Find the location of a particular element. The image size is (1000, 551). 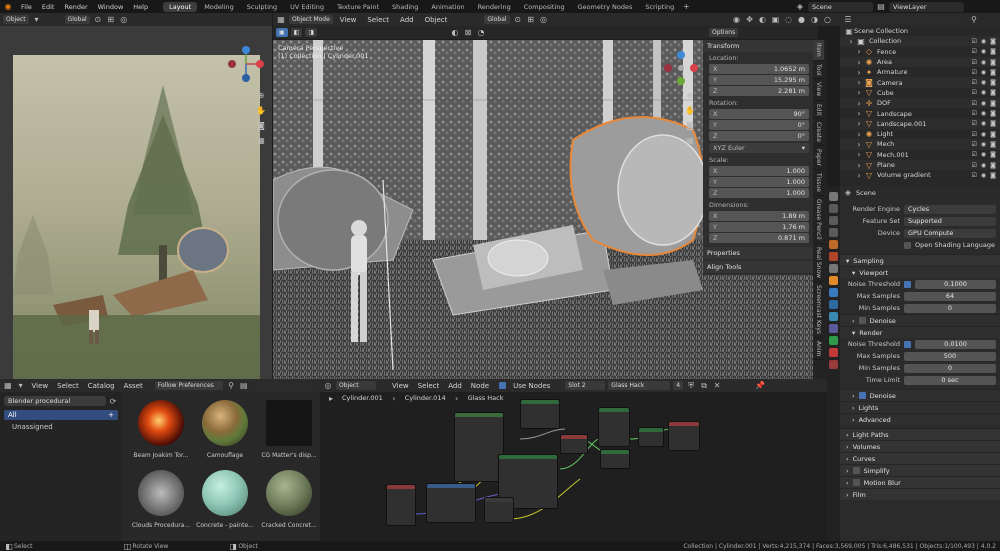

scale-x-field: X 1.000 is located at coordinates (759, 171).